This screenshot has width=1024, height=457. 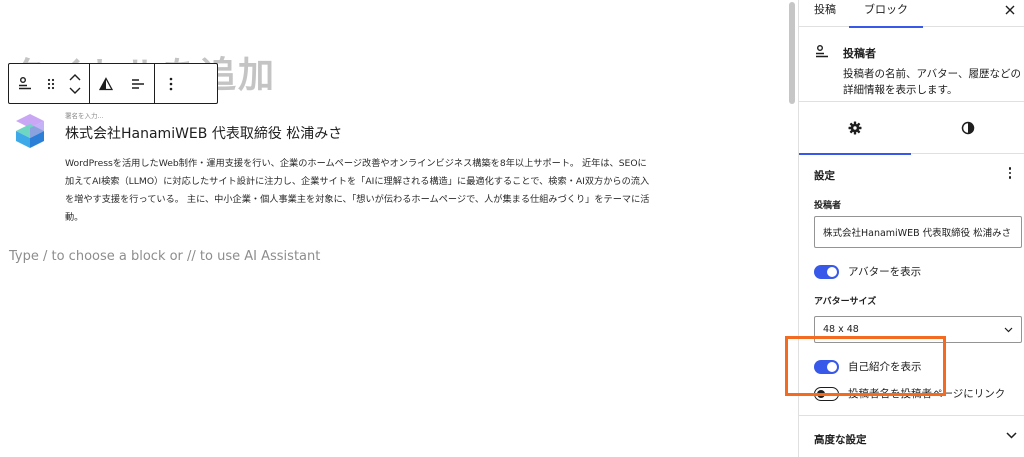 I want to click on advanced-label: 高度な設定, so click(x=840, y=440).